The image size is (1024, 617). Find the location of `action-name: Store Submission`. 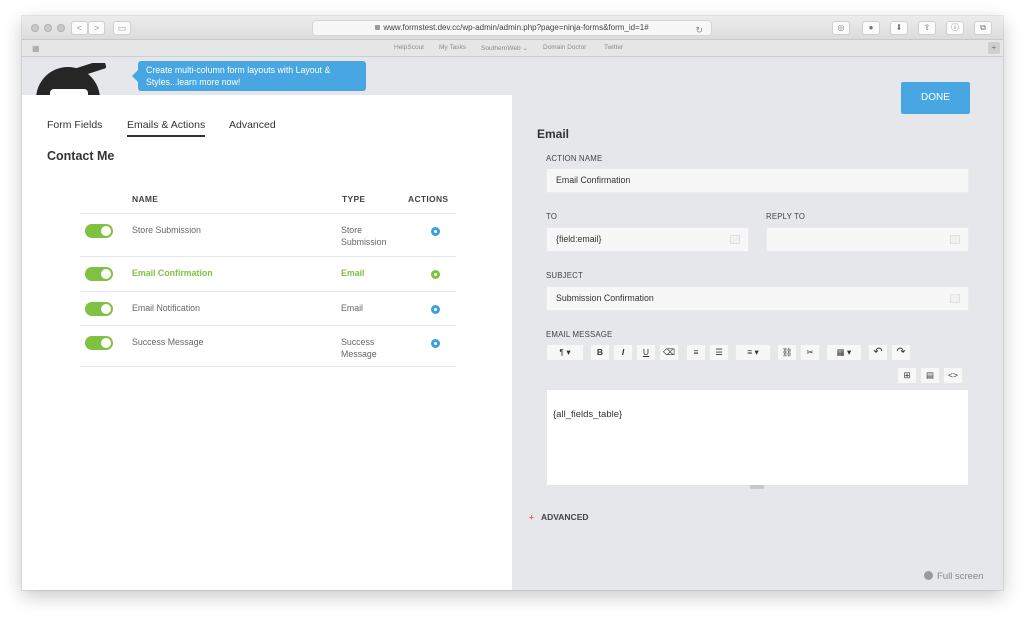

action-name: Store Submission is located at coordinates (166, 230).